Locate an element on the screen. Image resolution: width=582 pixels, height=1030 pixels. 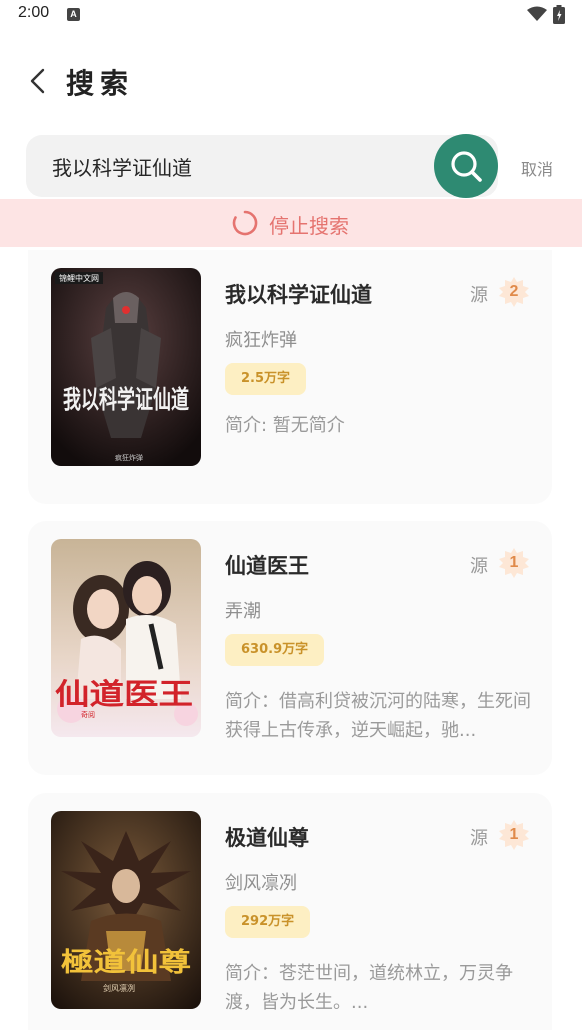
book-title: 极道仙尊 is located at coordinates (267, 838).